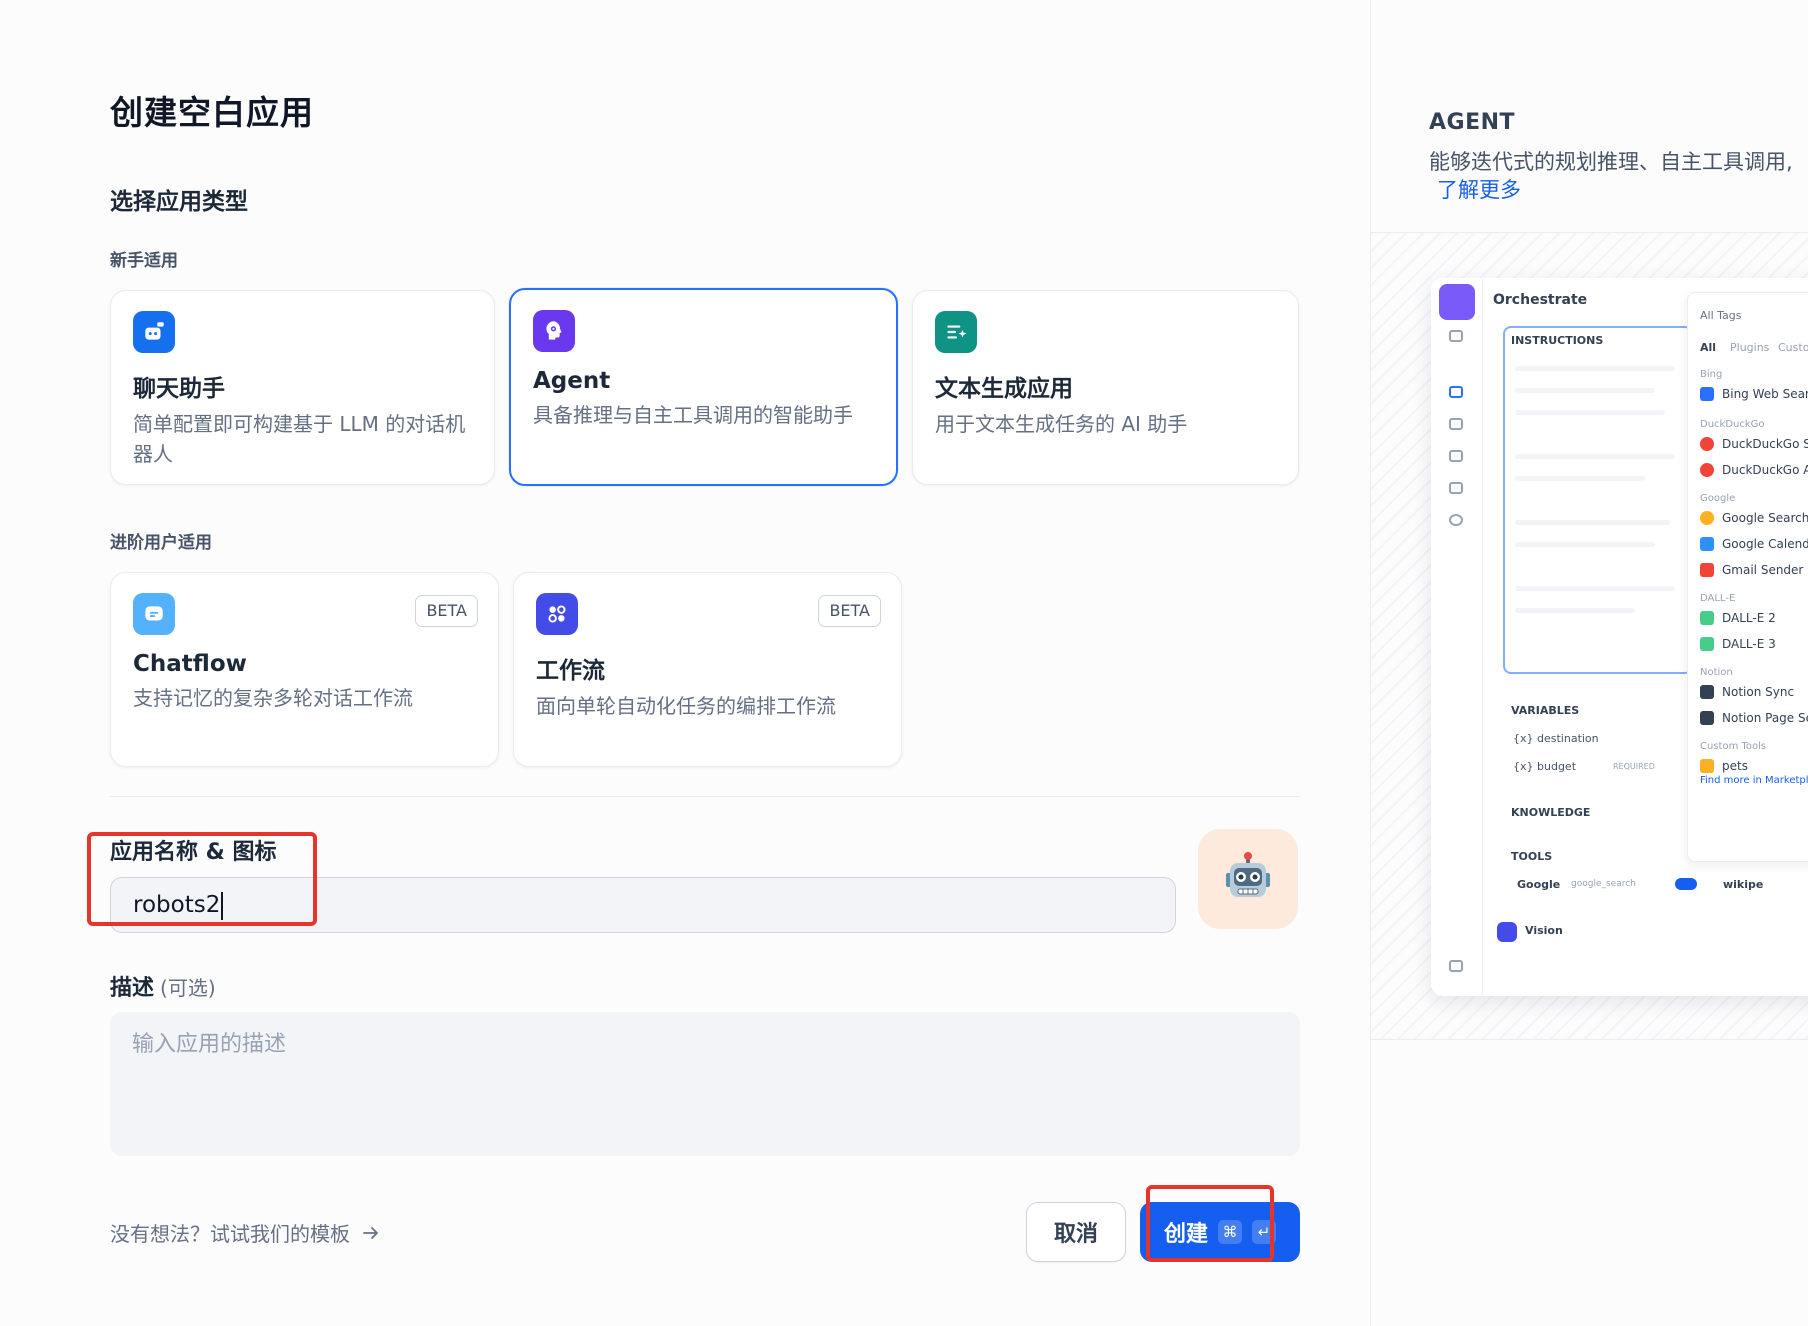 The height and width of the screenshot is (1326, 1808). I want to click on tool-google: Google, so click(1539, 884).